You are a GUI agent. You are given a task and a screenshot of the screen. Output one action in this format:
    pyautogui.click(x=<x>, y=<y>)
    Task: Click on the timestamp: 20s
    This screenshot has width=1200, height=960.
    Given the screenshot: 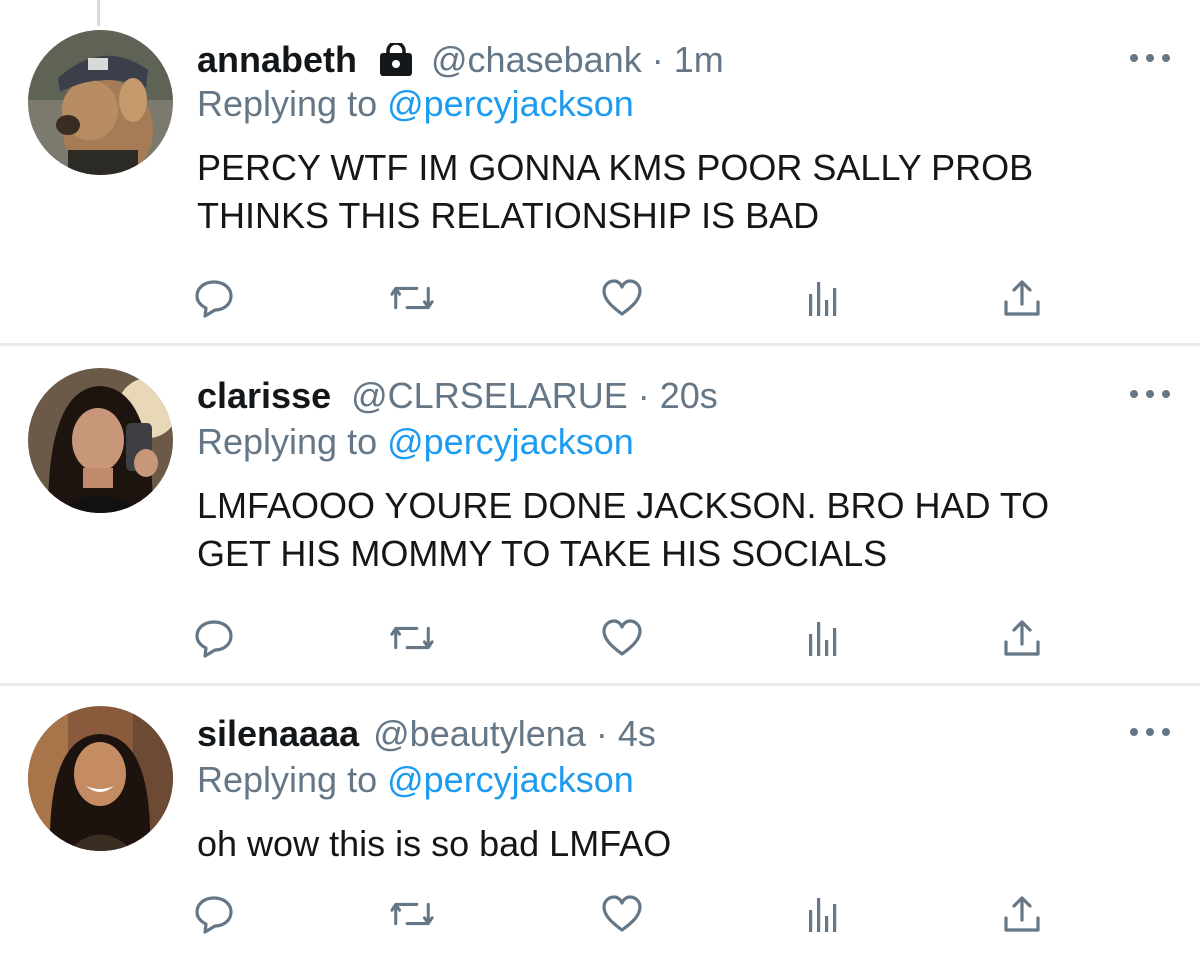 What is the action you would take?
    pyautogui.click(x=689, y=396)
    